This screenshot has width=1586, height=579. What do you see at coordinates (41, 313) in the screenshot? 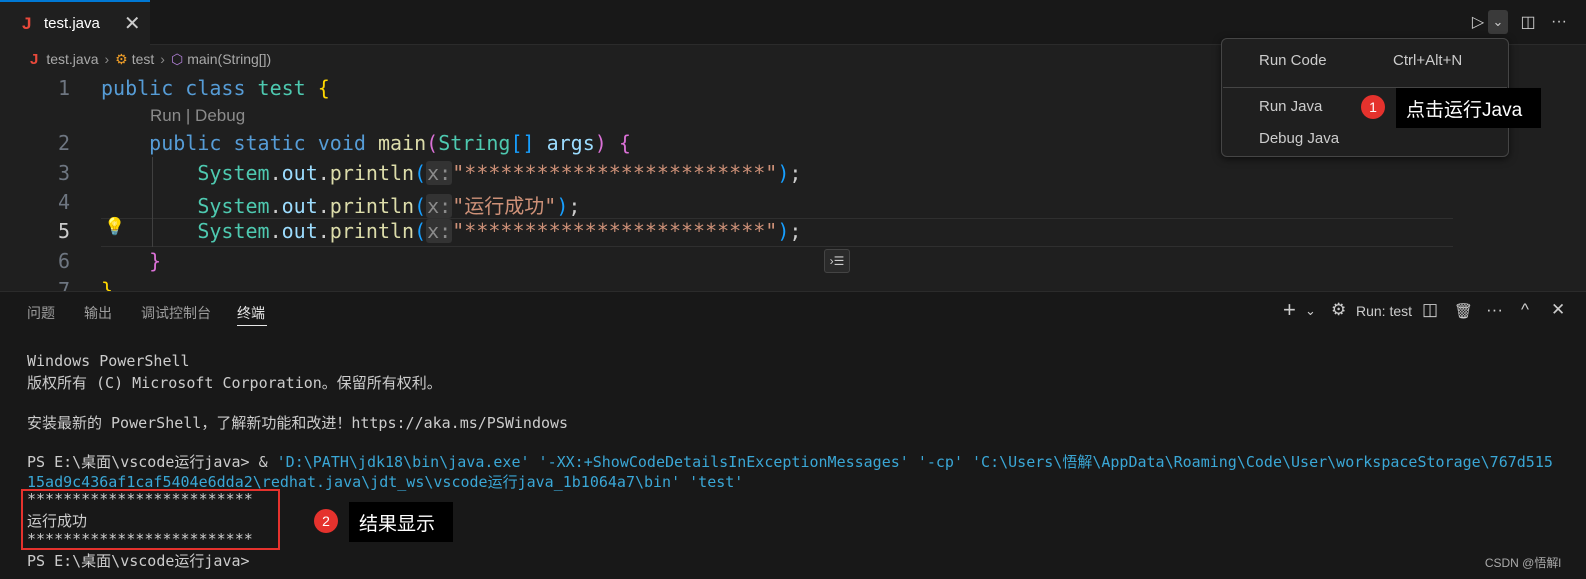
I see `tab-problems: 问题` at bounding box center [41, 313].